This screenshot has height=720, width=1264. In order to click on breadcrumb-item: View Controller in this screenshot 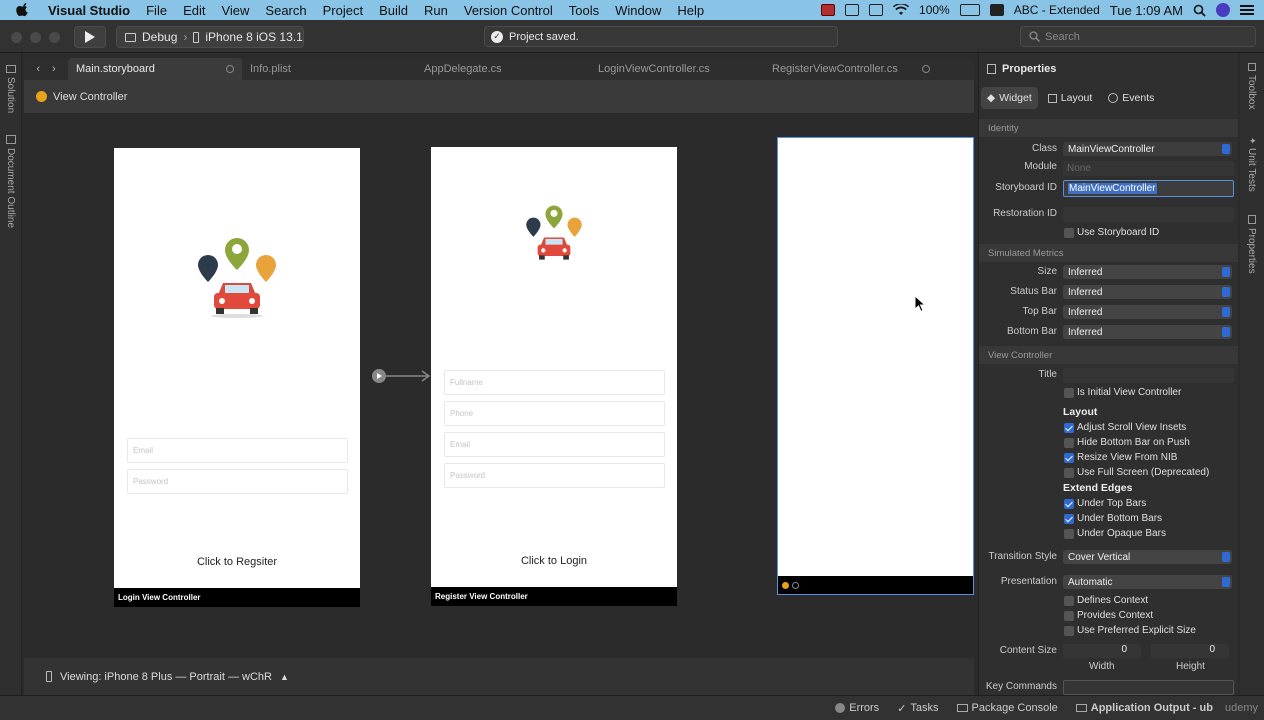, I will do `click(90, 97)`.